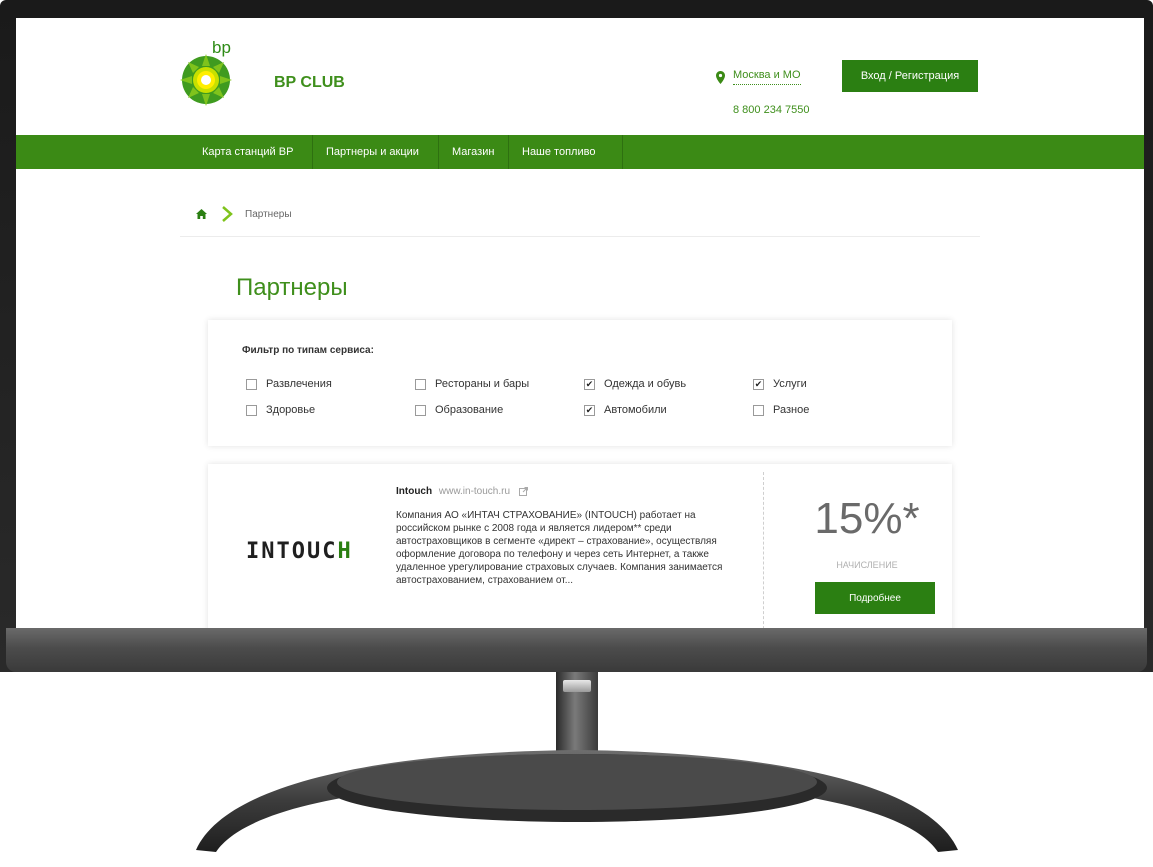 This screenshot has height=867, width=1153. What do you see at coordinates (292, 287) in the screenshot?
I see `page-title: Партнеры` at bounding box center [292, 287].